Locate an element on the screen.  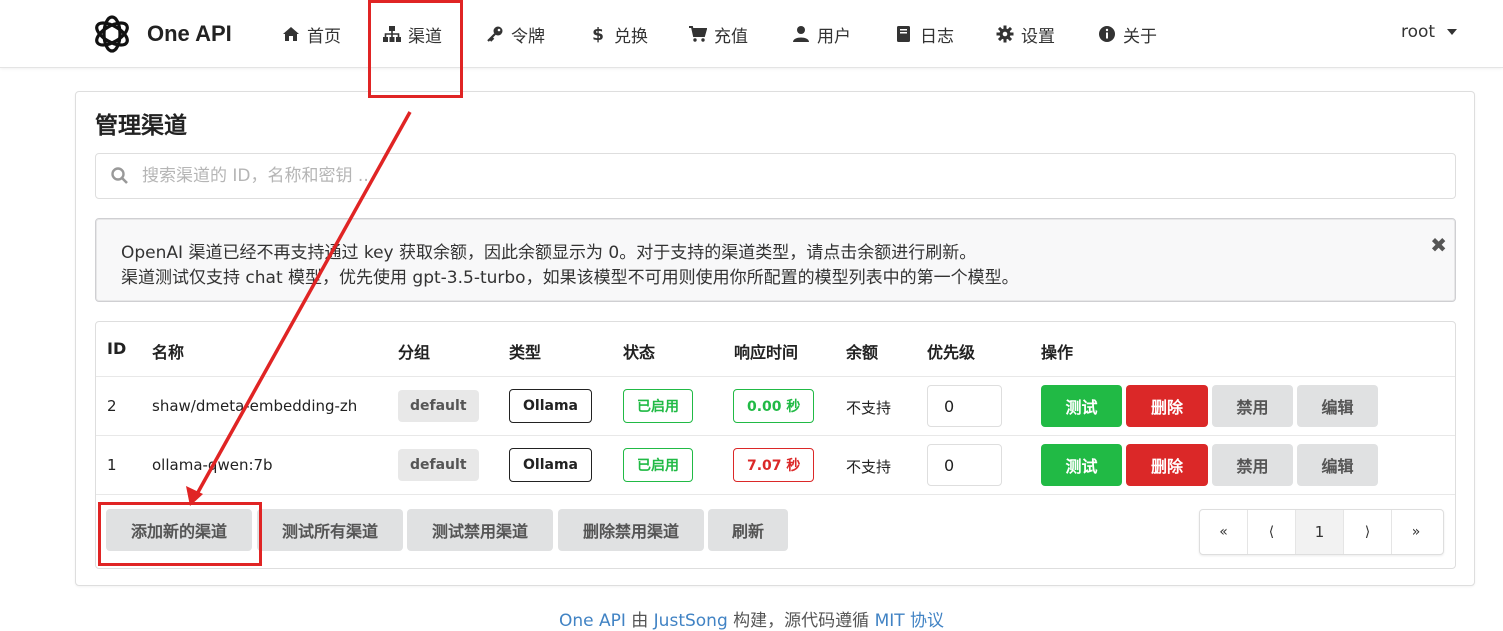
response-time-badge: 0.00 秒 is located at coordinates (774, 406).